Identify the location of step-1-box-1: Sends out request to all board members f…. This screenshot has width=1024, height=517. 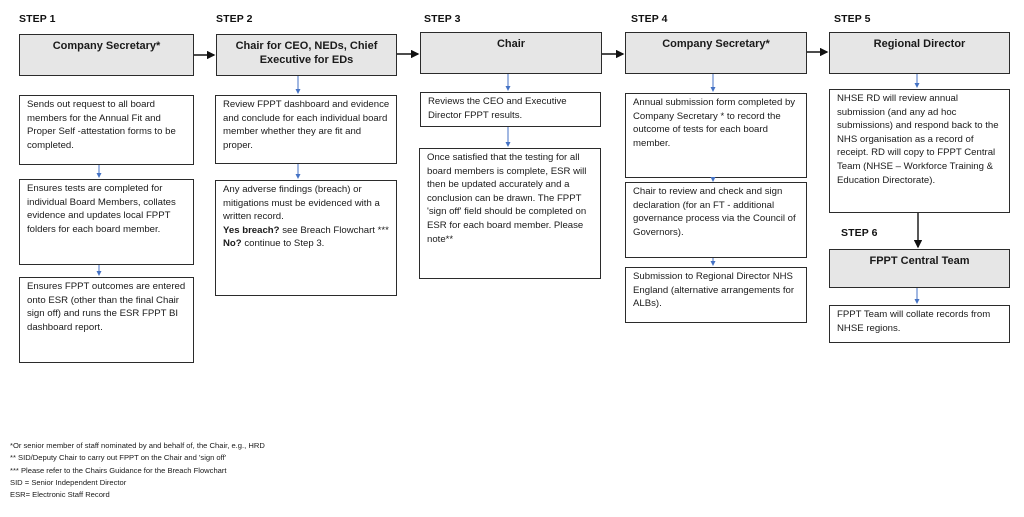
(106, 130).